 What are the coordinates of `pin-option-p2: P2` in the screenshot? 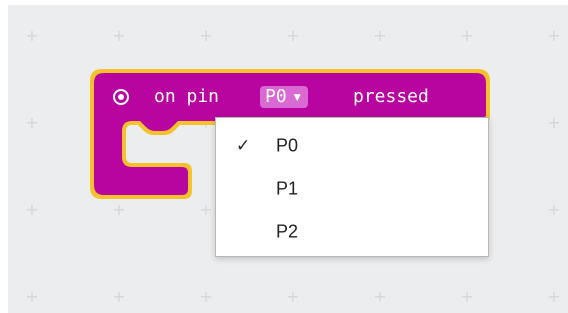 It's located at (352, 231).